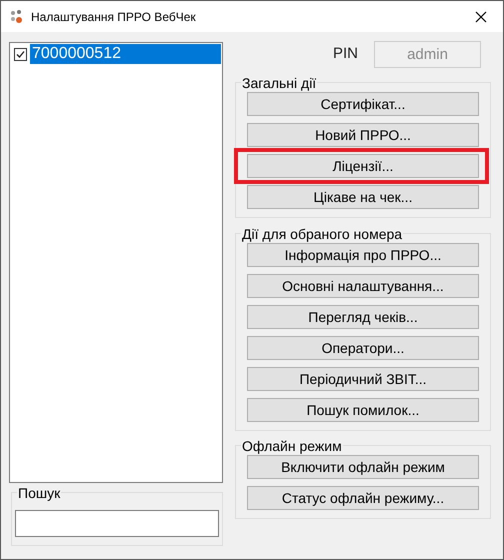 The width and height of the screenshot is (504, 560). Describe the element at coordinates (20, 54) in the screenshot. I see `checkbox` at that location.